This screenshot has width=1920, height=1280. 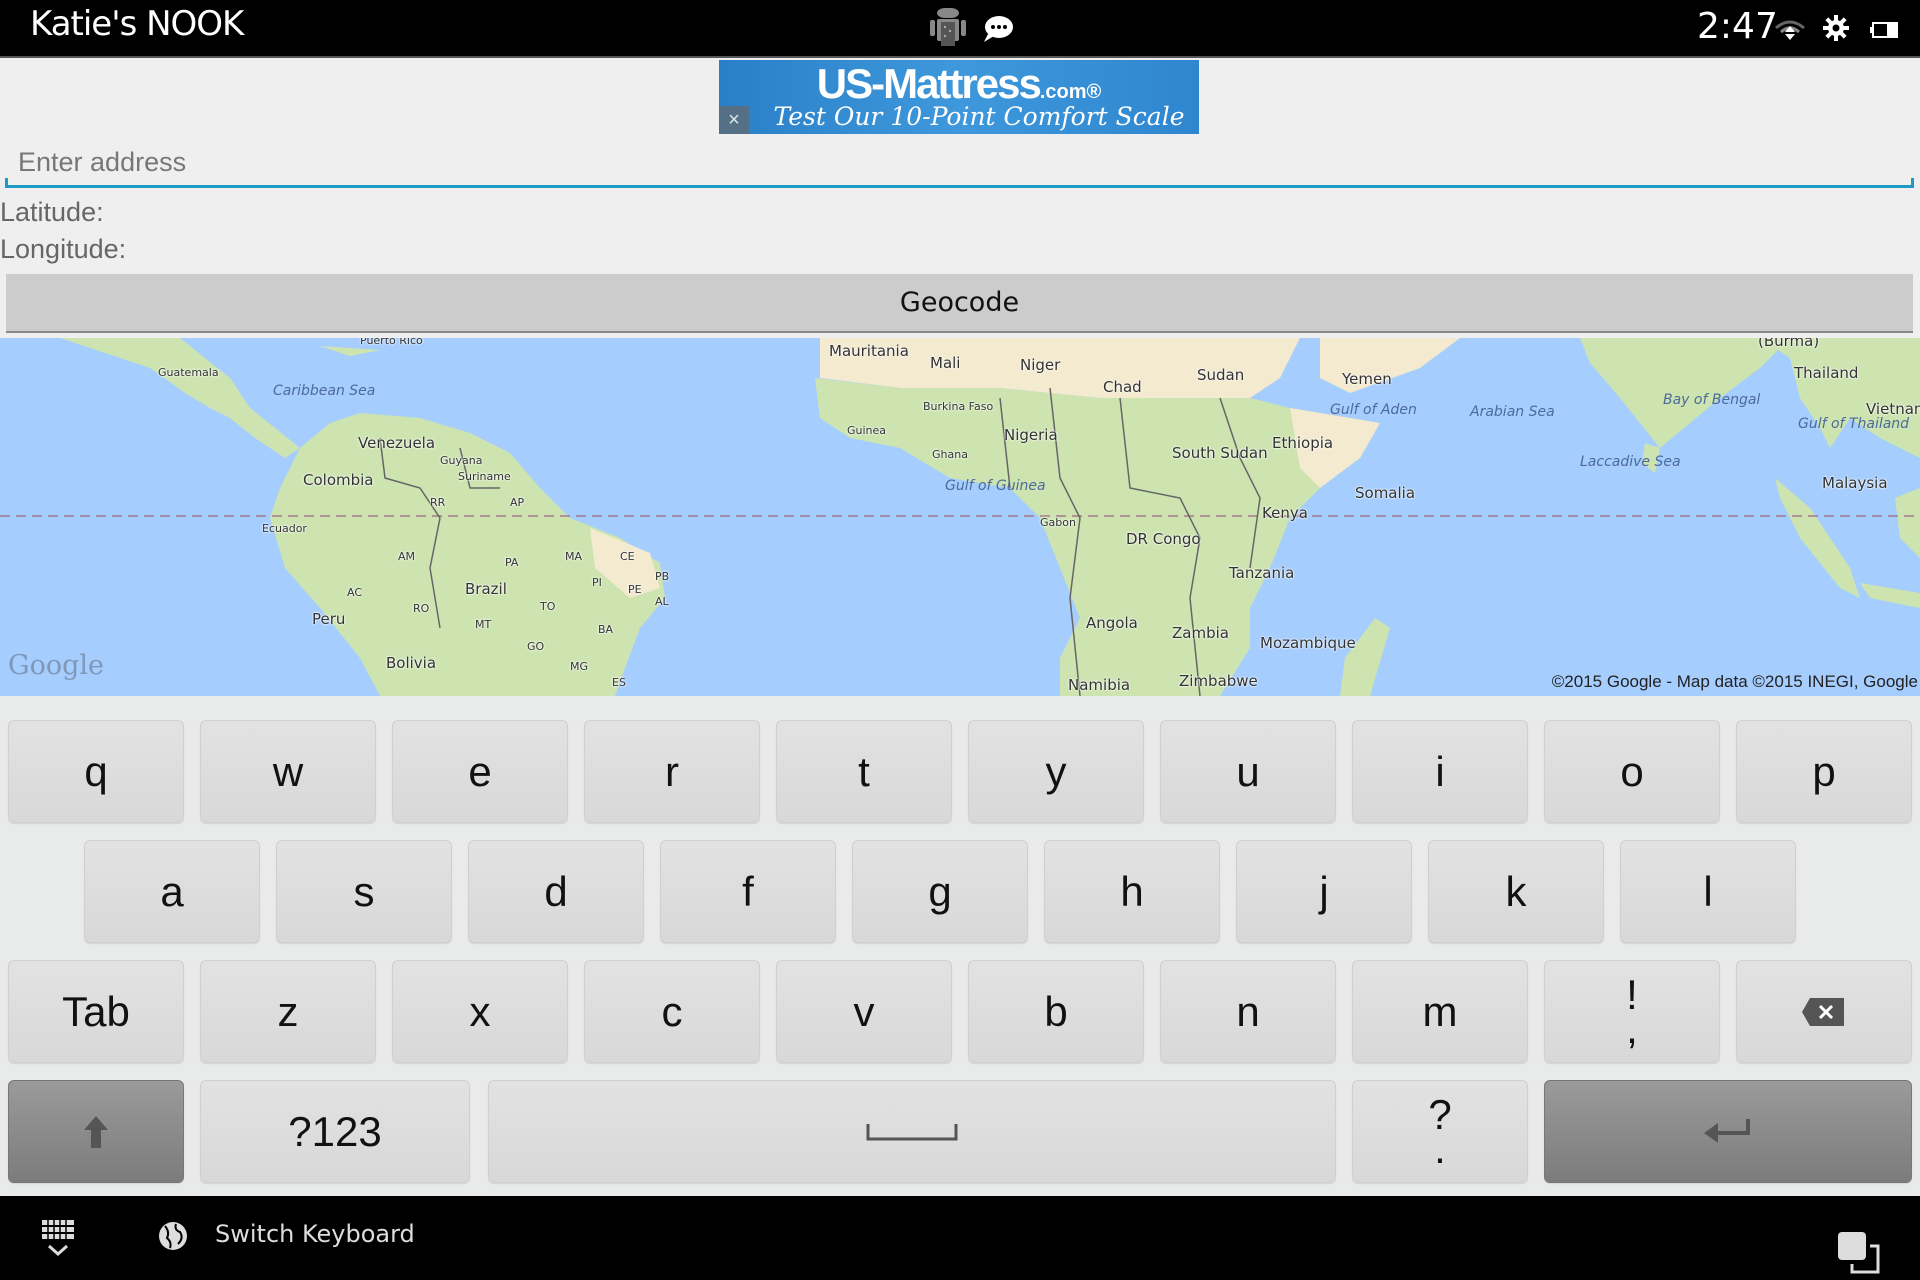 I want to click on key-e: e, so click(x=480, y=771).